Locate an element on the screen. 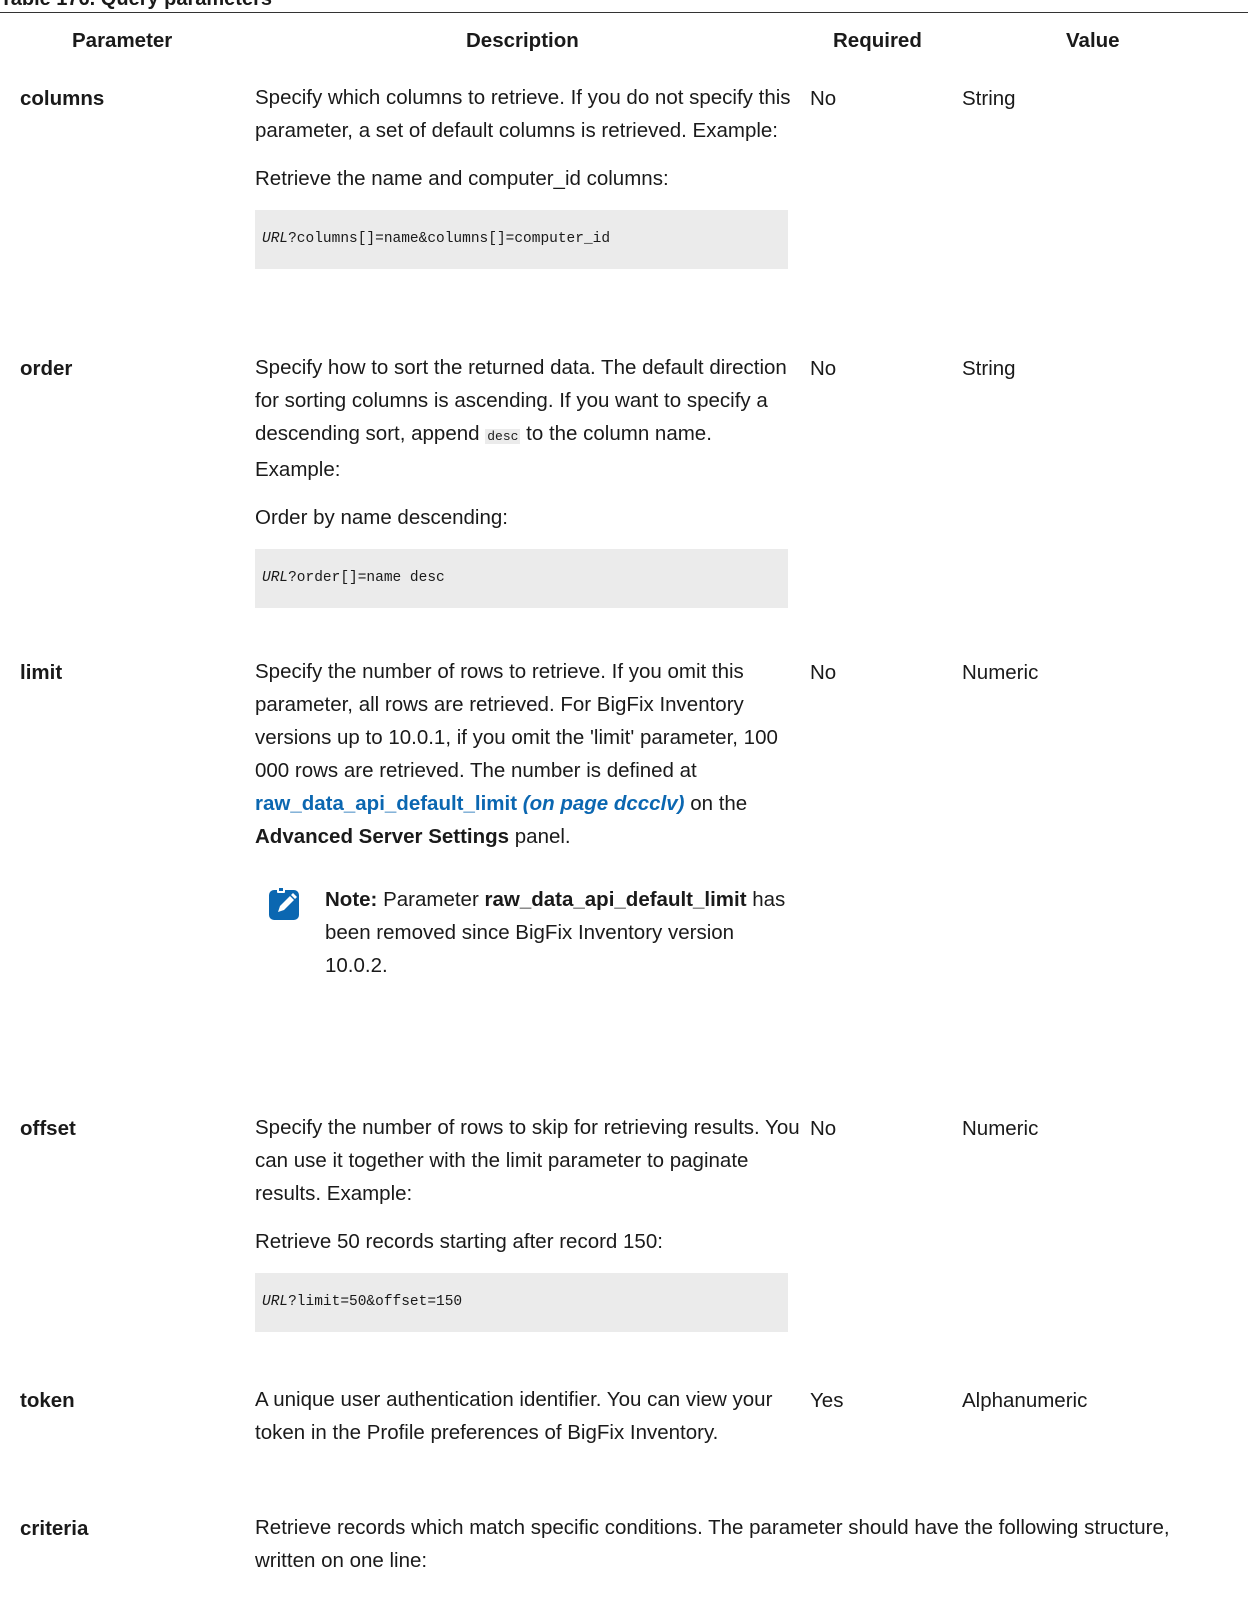  header-required: Required is located at coordinates (877, 40).